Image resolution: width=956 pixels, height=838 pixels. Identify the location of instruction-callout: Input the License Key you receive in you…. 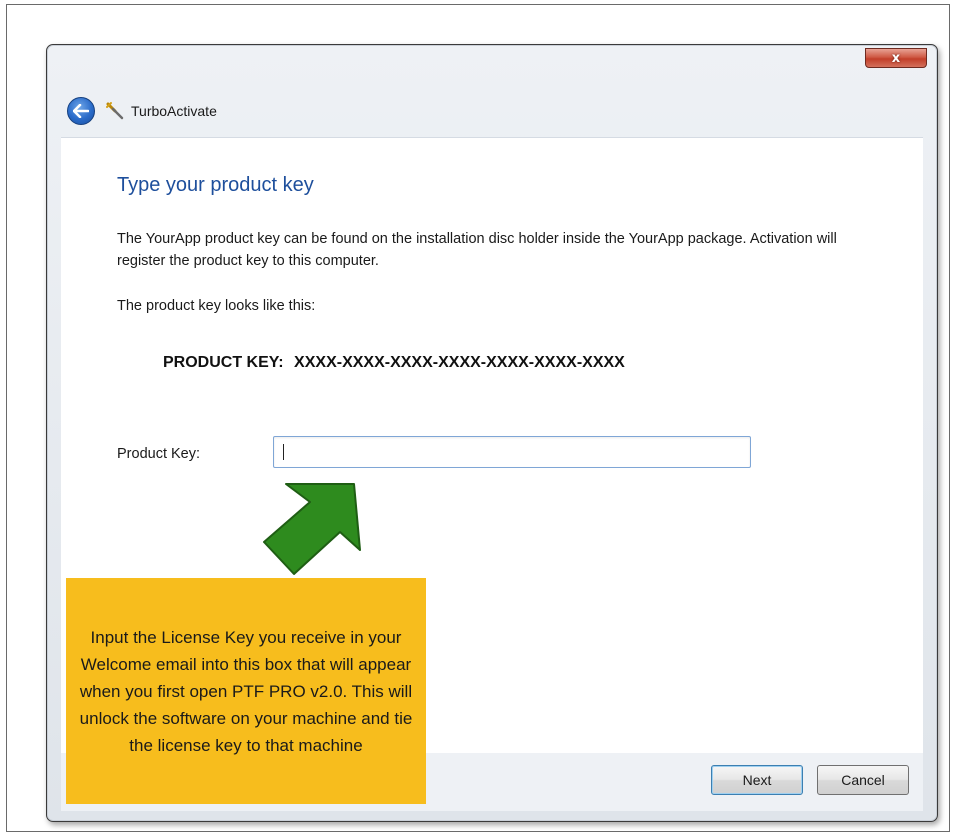
(246, 691).